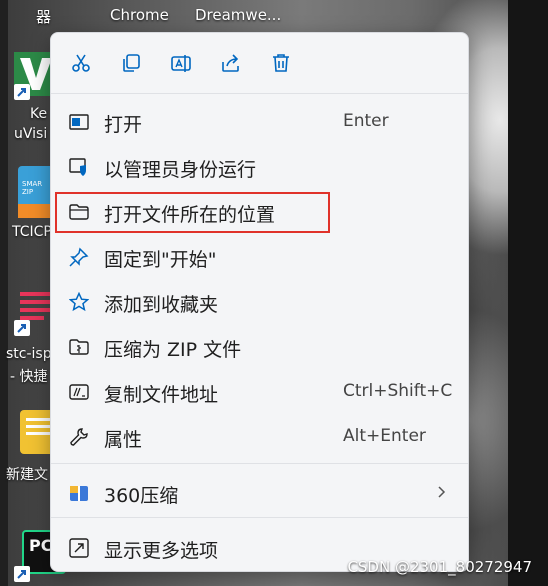  Describe the element at coordinates (79, 548) in the screenshot. I see `more-options-icon` at that location.